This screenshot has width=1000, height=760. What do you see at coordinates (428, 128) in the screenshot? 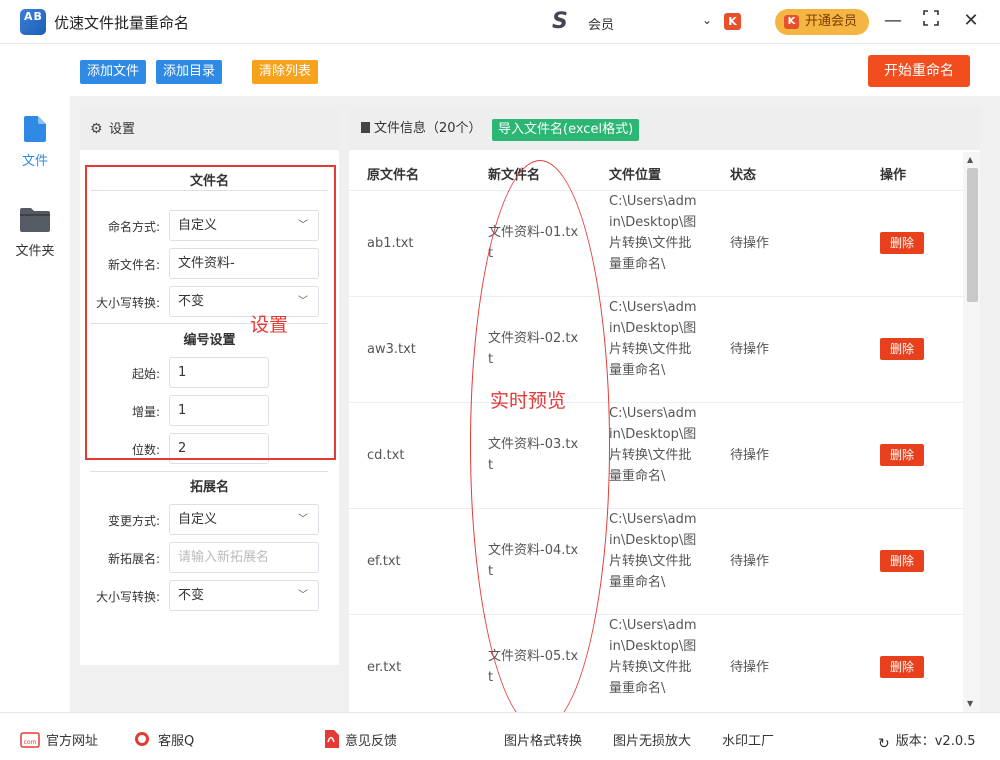
I see `file-info-title: 文件信息（20个）` at bounding box center [428, 128].